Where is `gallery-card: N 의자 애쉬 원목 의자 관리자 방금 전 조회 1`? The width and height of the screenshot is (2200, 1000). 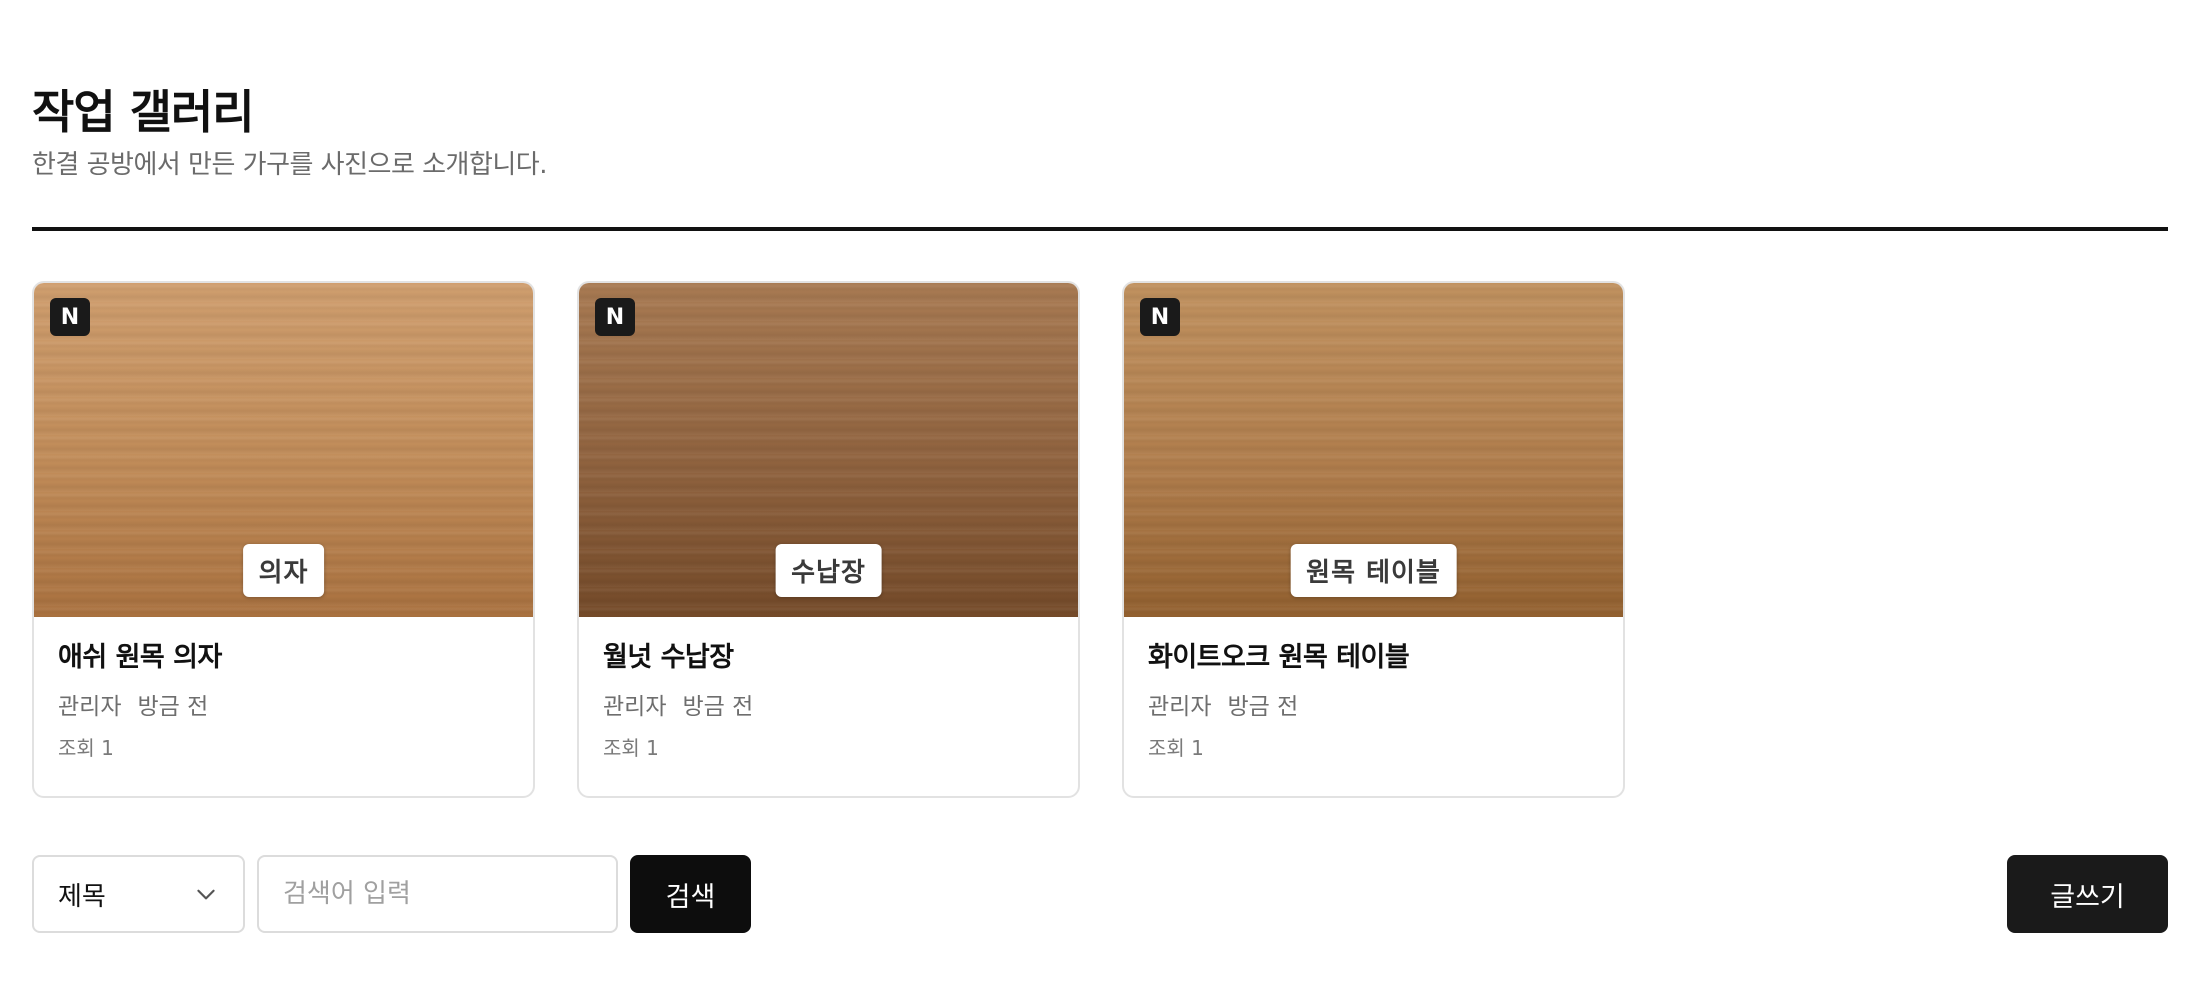 gallery-card: N 의자 애쉬 원목 의자 관리자 방금 전 조회 1 is located at coordinates (283, 539).